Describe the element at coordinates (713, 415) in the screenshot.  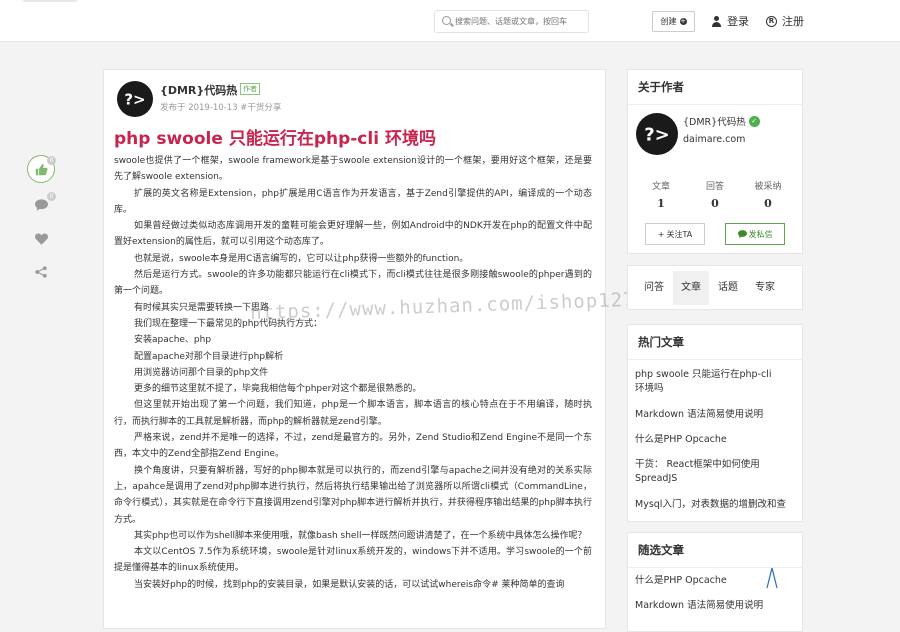
I see `hot-article-item: Markdown 语法简易使用说明` at that location.